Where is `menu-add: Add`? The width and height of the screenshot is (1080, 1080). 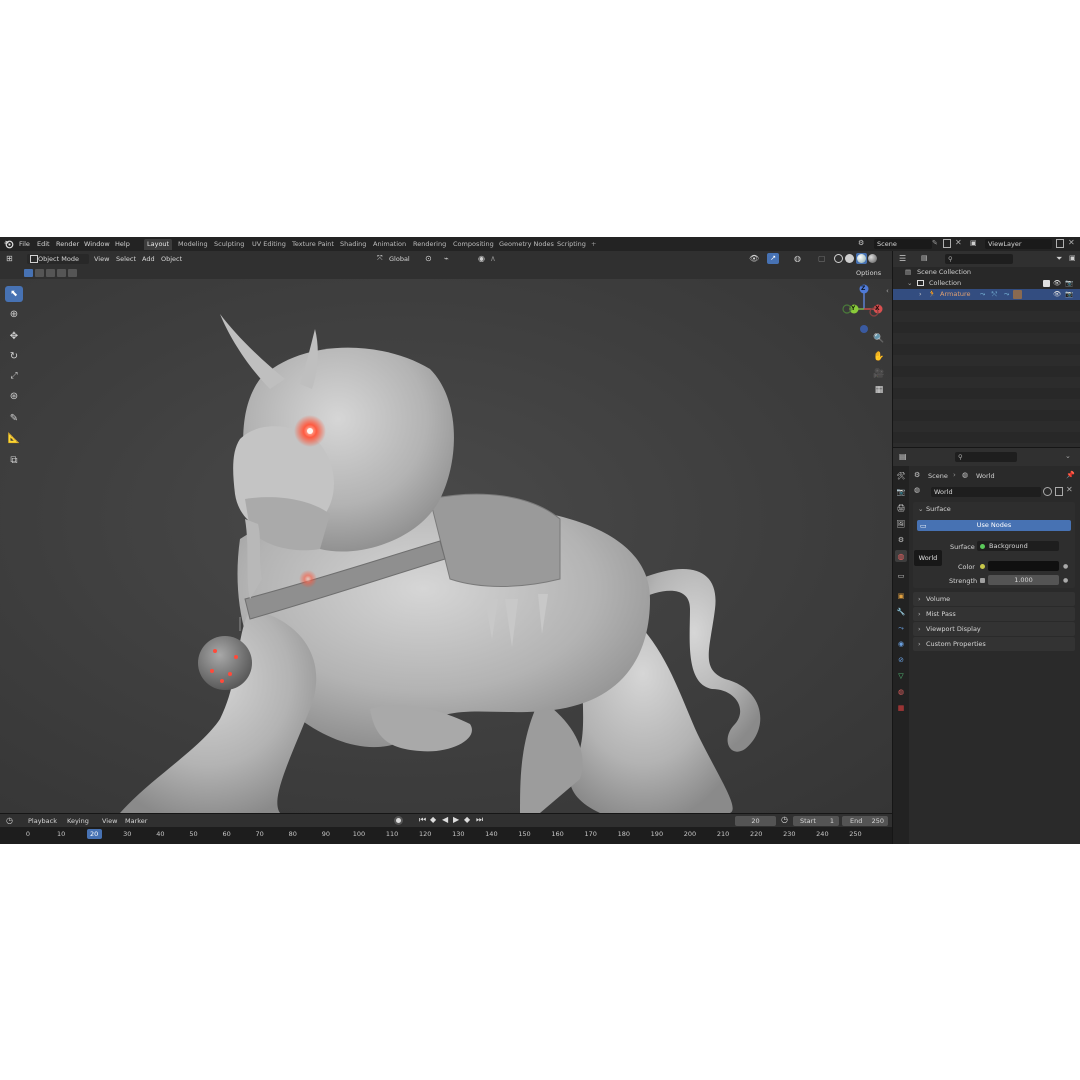 menu-add: Add is located at coordinates (148, 259).